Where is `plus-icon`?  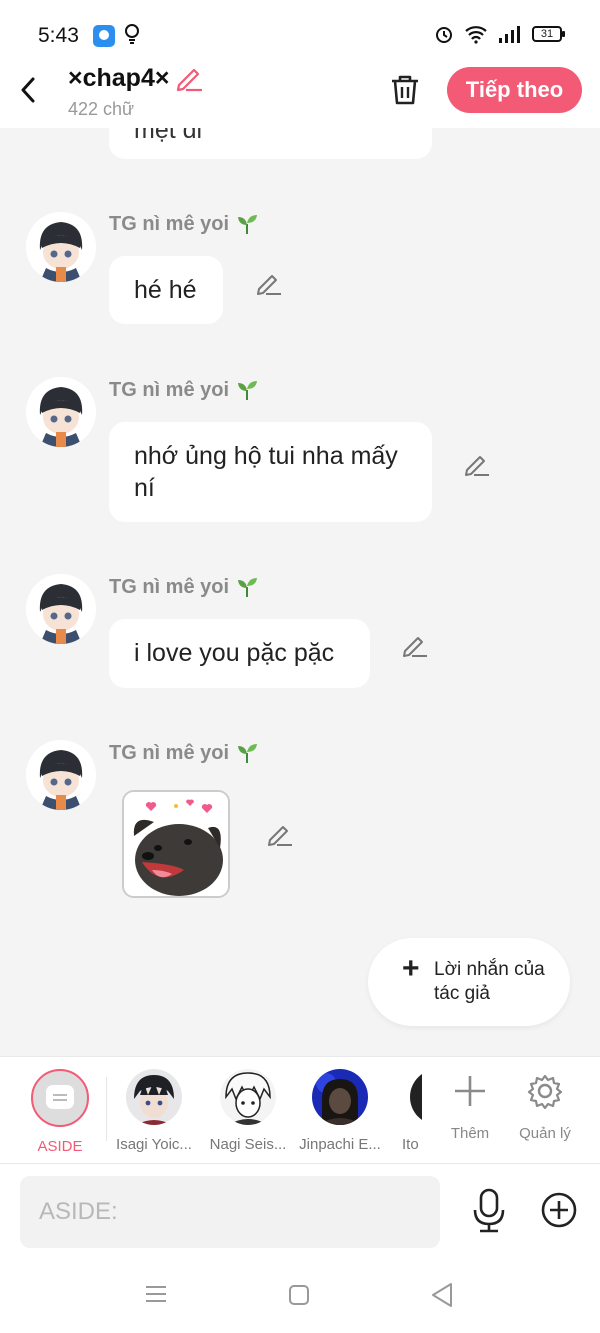 plus-icon is located at coordinates (470, 1091).